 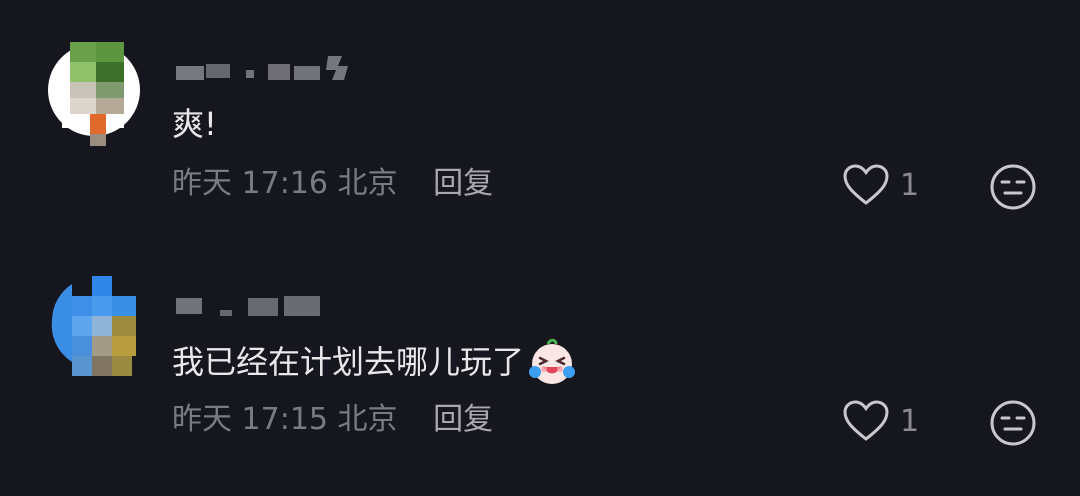 What do you see at coordinates (332, 420) in the screenshot?
I see `comment-meta: 昨天 17:15 北京 回复` at bounding box center [332, 420].